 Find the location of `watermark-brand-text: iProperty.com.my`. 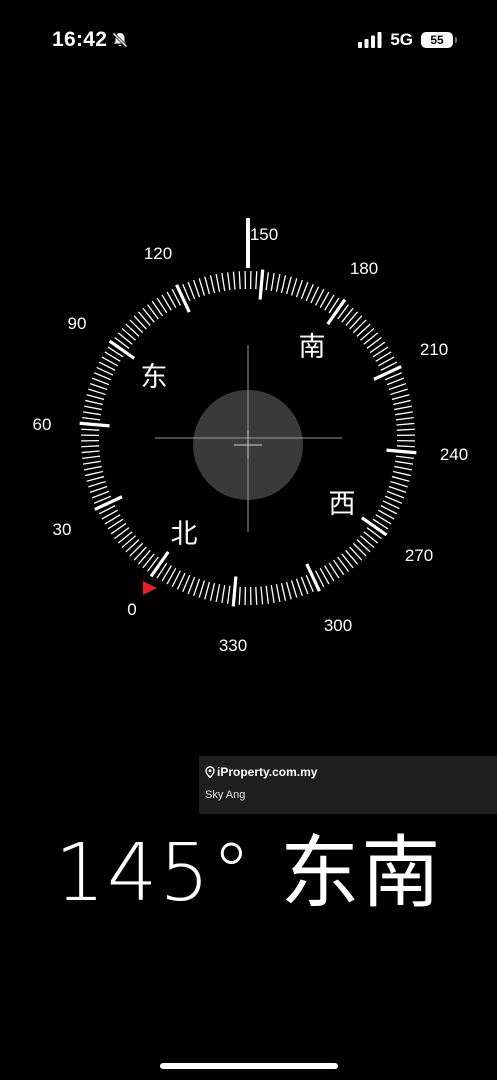

watermark-brand-text: iProperty.com.my is located at coordinates (267, 772).